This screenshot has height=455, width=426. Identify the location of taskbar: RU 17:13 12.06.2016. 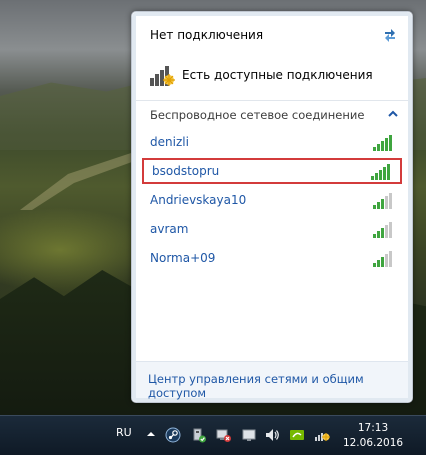
(213, 435).